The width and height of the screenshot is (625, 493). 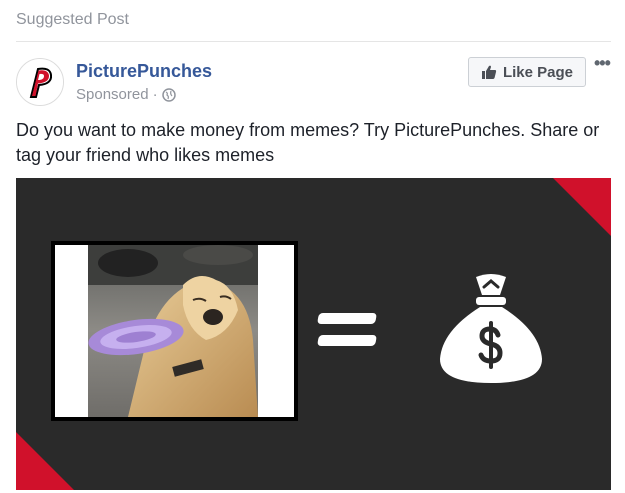 What do you see at coordinates (72, 19) in the screenshot?
I see `suggested-post-label: Suggested Post` at bounding box center [72, 19].